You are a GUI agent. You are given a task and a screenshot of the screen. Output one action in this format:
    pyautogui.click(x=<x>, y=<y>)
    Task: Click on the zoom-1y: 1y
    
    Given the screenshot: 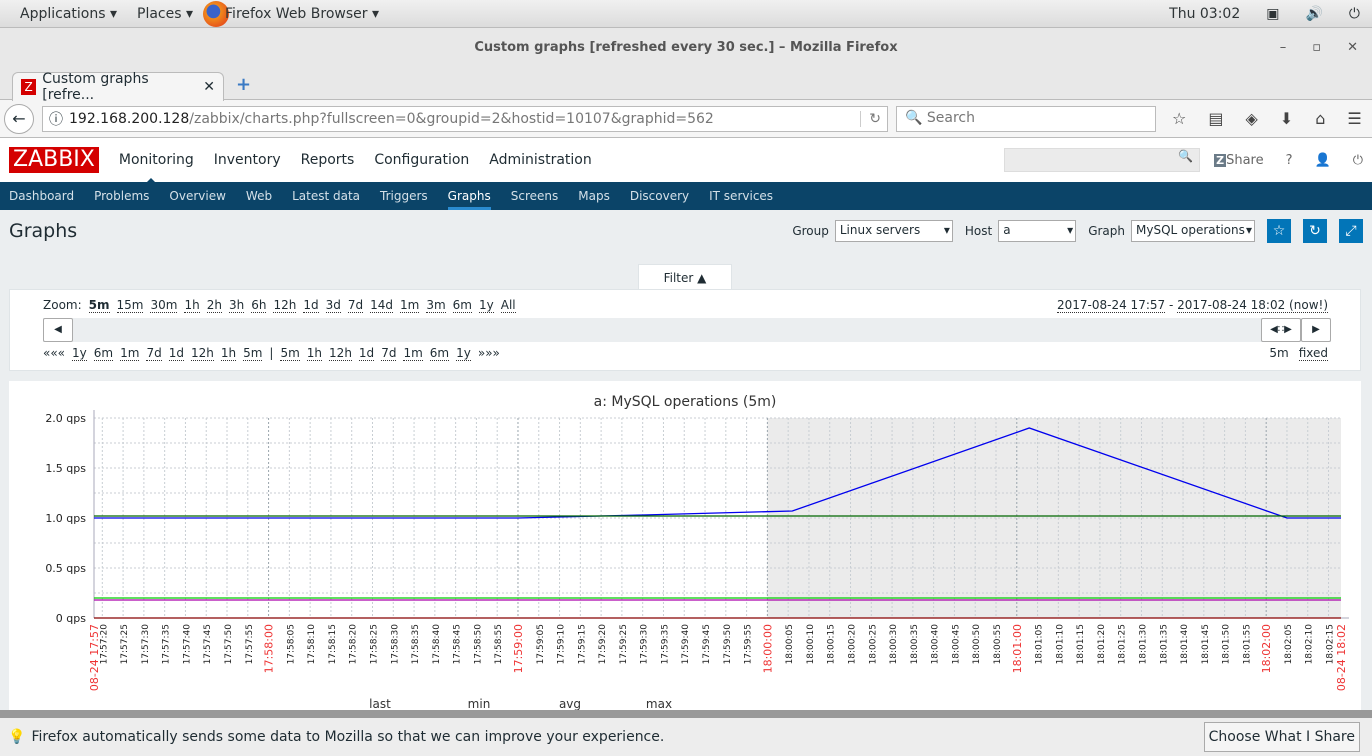 What is the action you would take?
    pyautogui.click(x=486, y=305)
    